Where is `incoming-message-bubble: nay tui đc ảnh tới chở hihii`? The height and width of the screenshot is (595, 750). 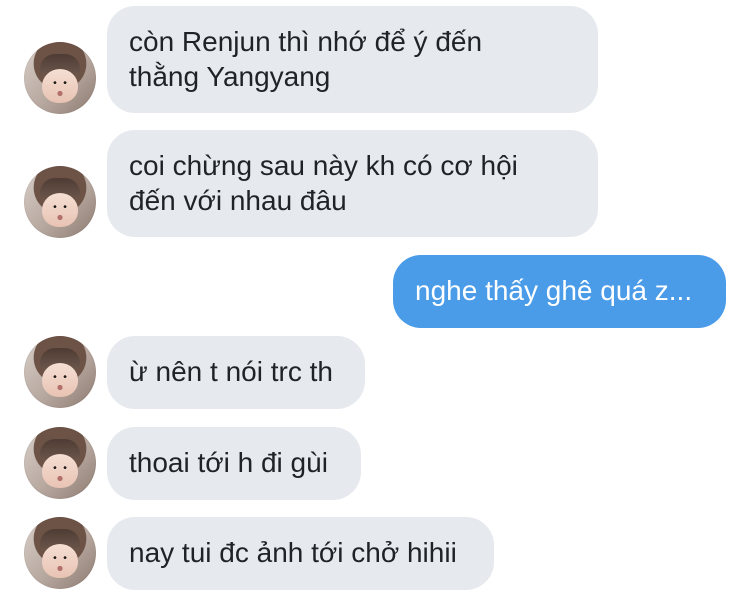 incoming-message-bubble: nay tui đc ảnh tới chở hihii is located at coordinates (300, 553).